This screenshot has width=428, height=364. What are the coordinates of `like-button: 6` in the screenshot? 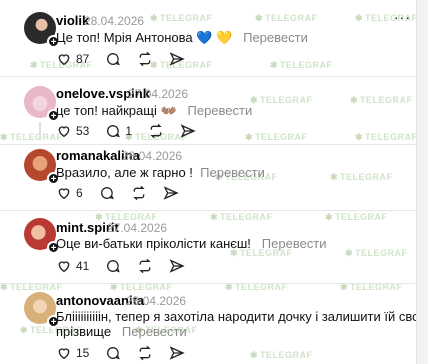 It's located at (69, 193).